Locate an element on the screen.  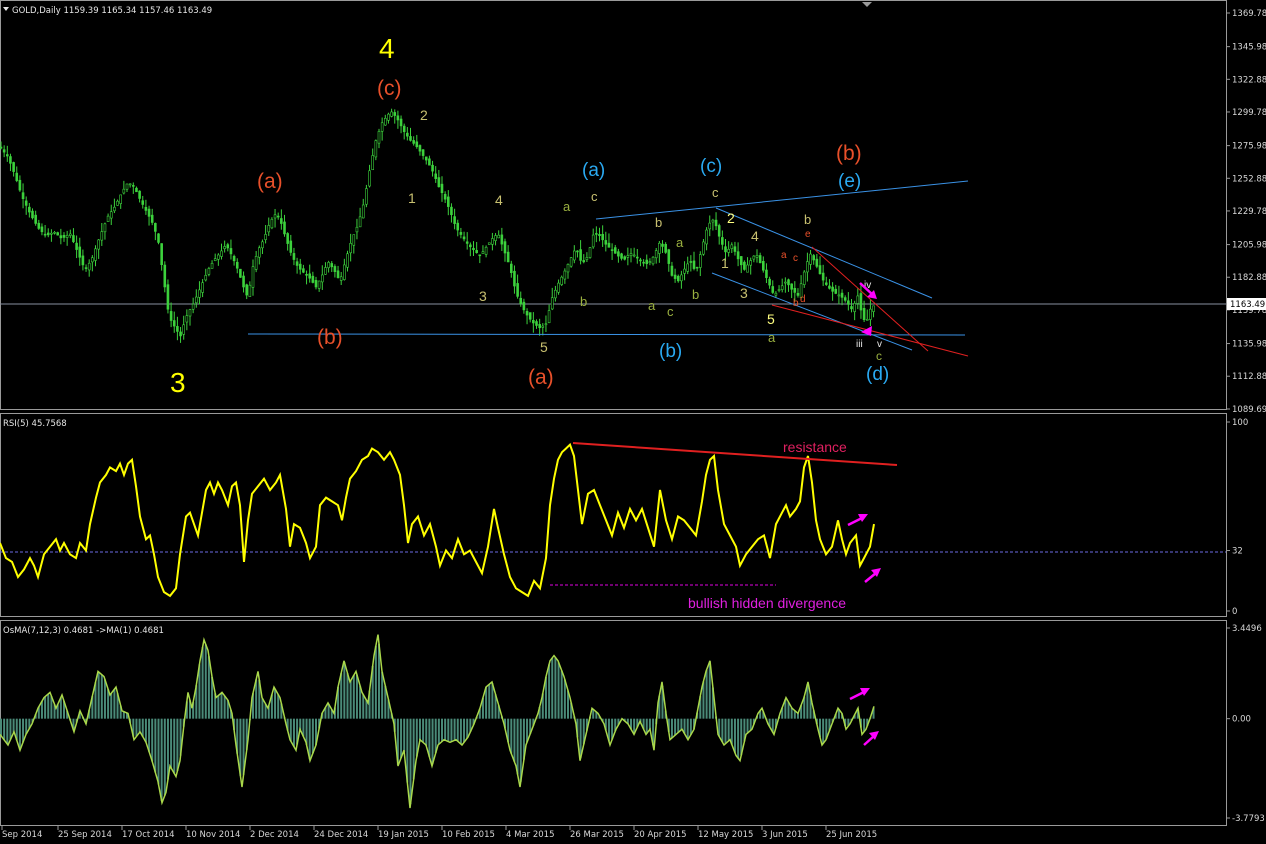
wave-label-a-left: (a) is located at coordinates (270, 181).